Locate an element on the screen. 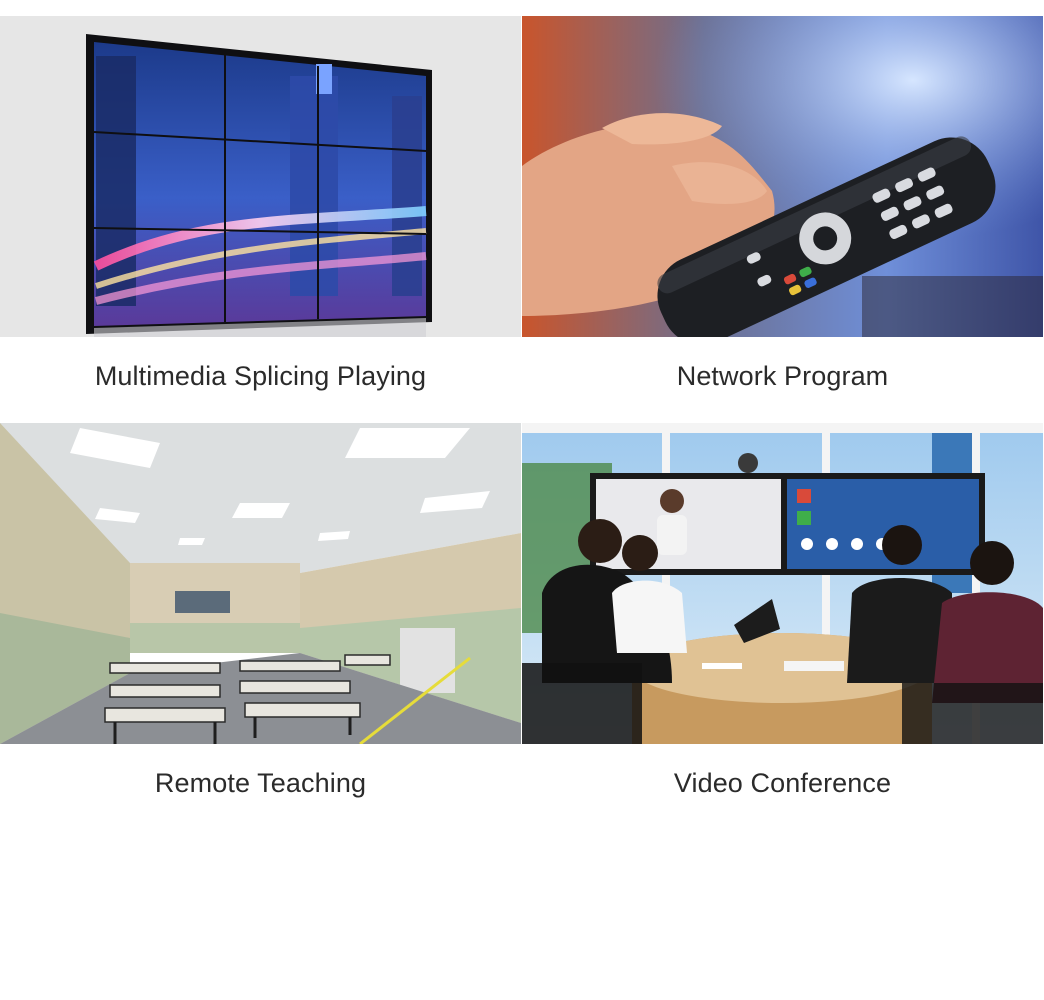 Image resolution: width=1044 pixels, height=1000 pixels. caption-multimedia: Multimedia Splicing Playing is located at coordinates (260, 376).